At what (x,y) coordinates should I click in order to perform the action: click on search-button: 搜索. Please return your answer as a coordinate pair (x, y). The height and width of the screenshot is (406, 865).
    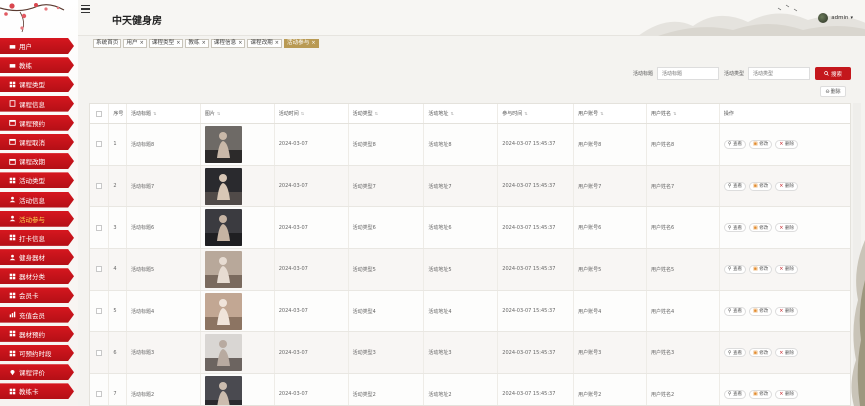
    Looking at the image, I should click on (833, 73).